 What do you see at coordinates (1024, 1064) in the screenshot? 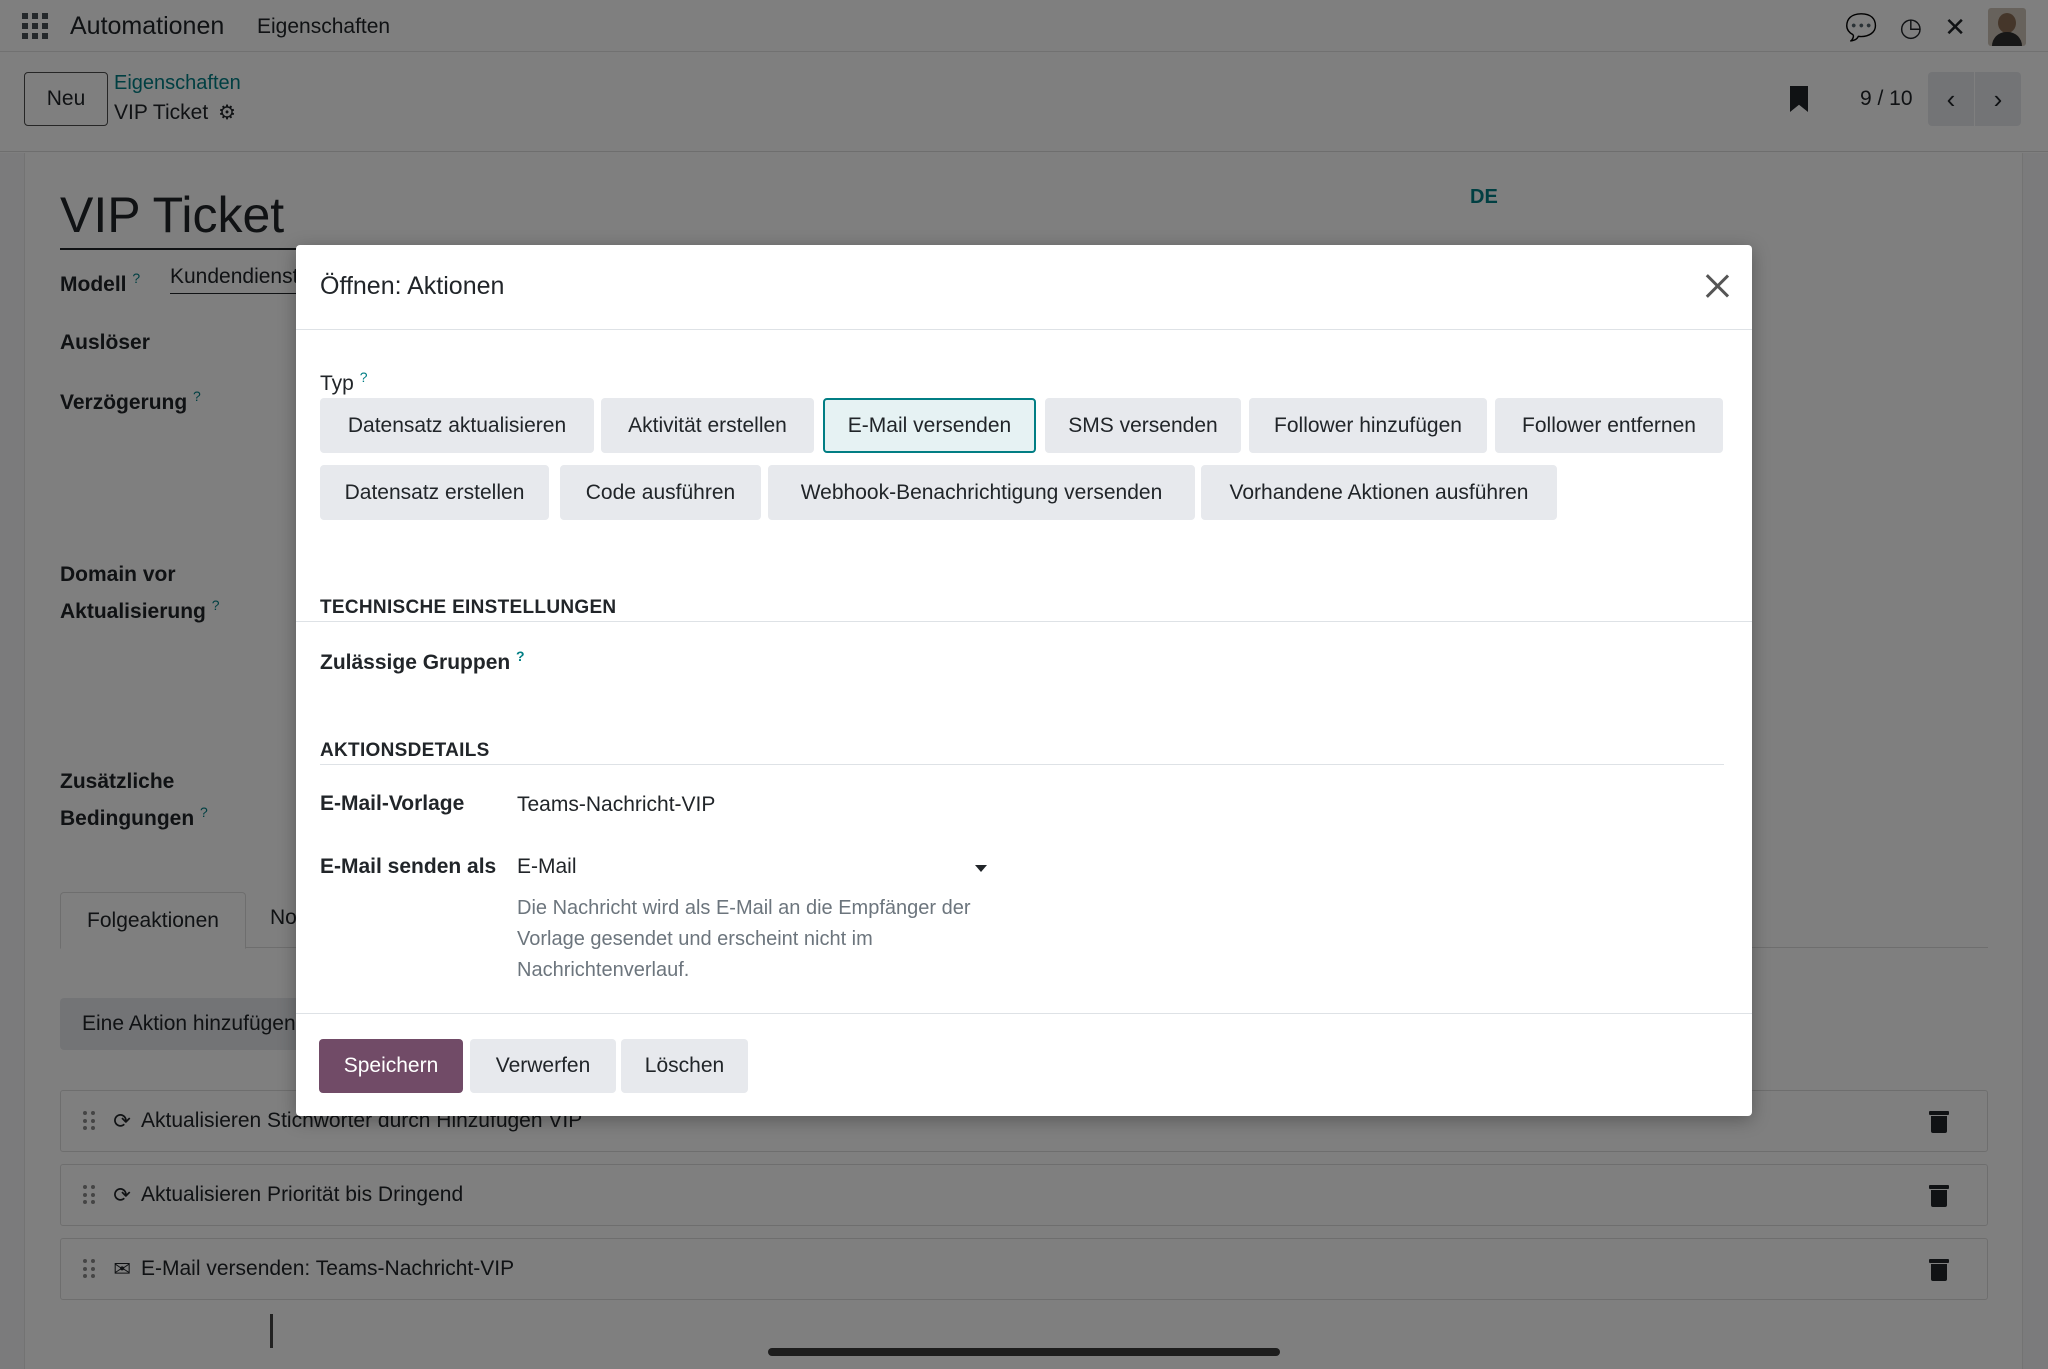
I see `dialog-footer: Speichern Verwerfen Löschen` at bounding box center [1024, 1064].